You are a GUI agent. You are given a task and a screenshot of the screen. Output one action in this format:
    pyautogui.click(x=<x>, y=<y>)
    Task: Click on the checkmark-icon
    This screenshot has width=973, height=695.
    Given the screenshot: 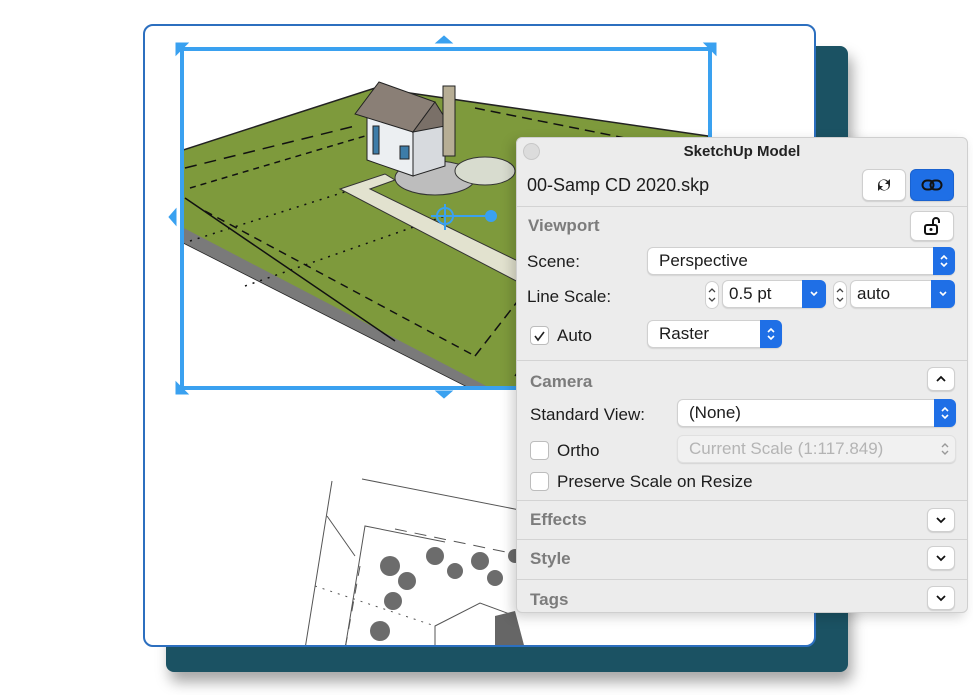 What is the action you would take?
    pyautogui.click(x=539, y=336)
    